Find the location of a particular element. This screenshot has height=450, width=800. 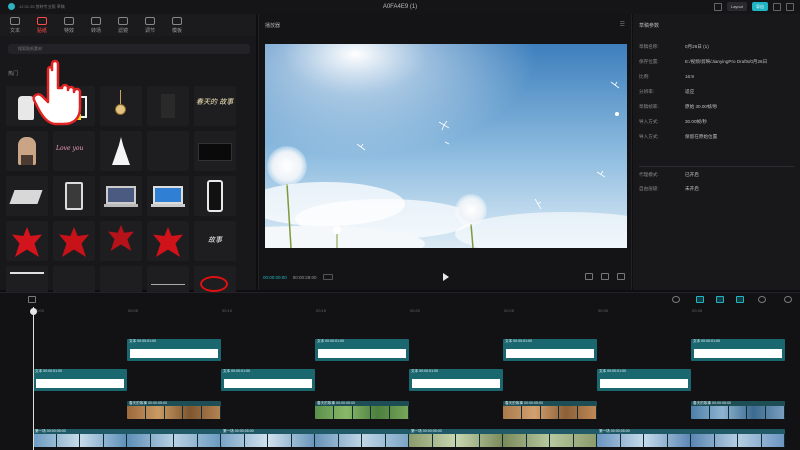

pointer-hand-icon is located at coordinates (57, 92).